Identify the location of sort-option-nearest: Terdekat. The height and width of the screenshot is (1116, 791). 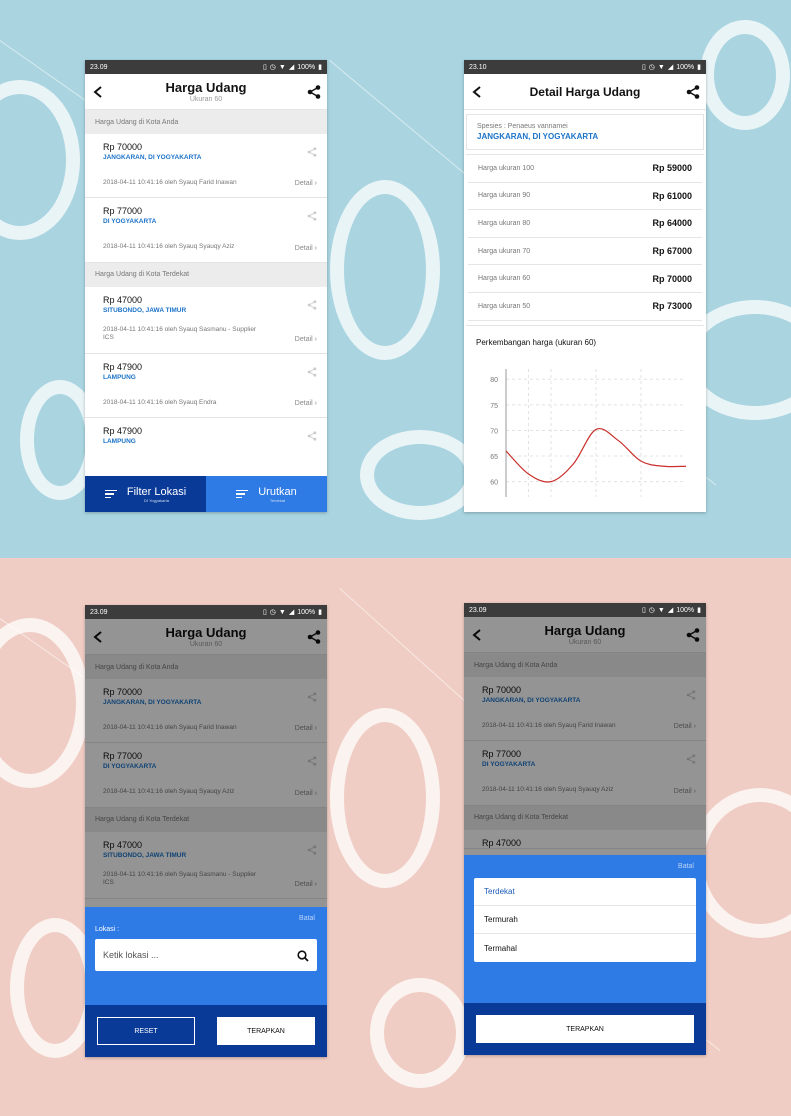
(585, 892).